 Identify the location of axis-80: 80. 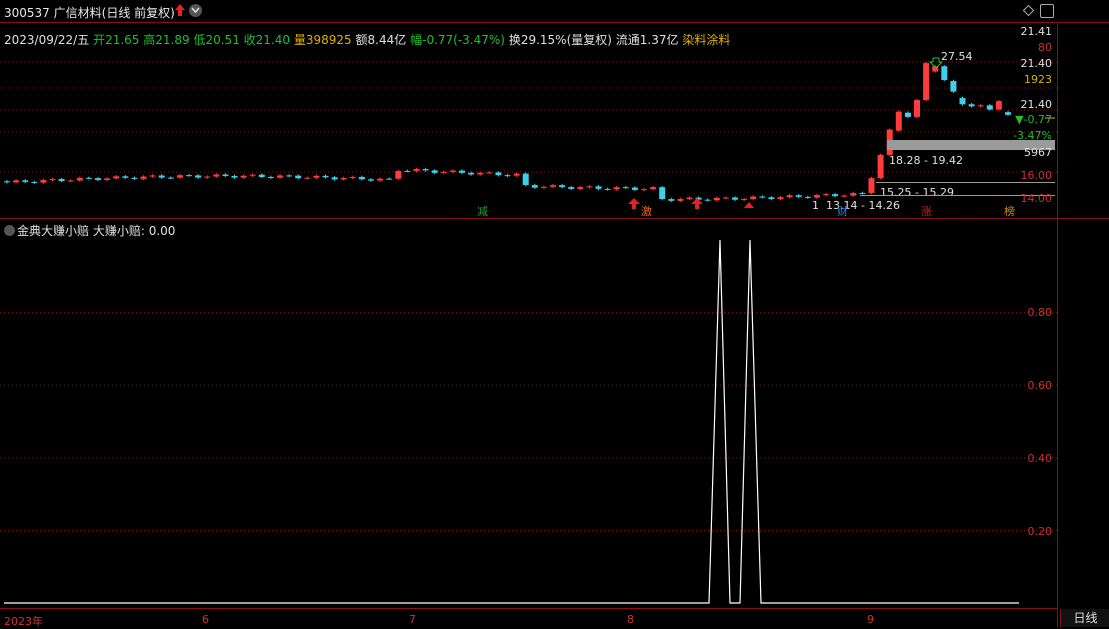
(1045, 47).